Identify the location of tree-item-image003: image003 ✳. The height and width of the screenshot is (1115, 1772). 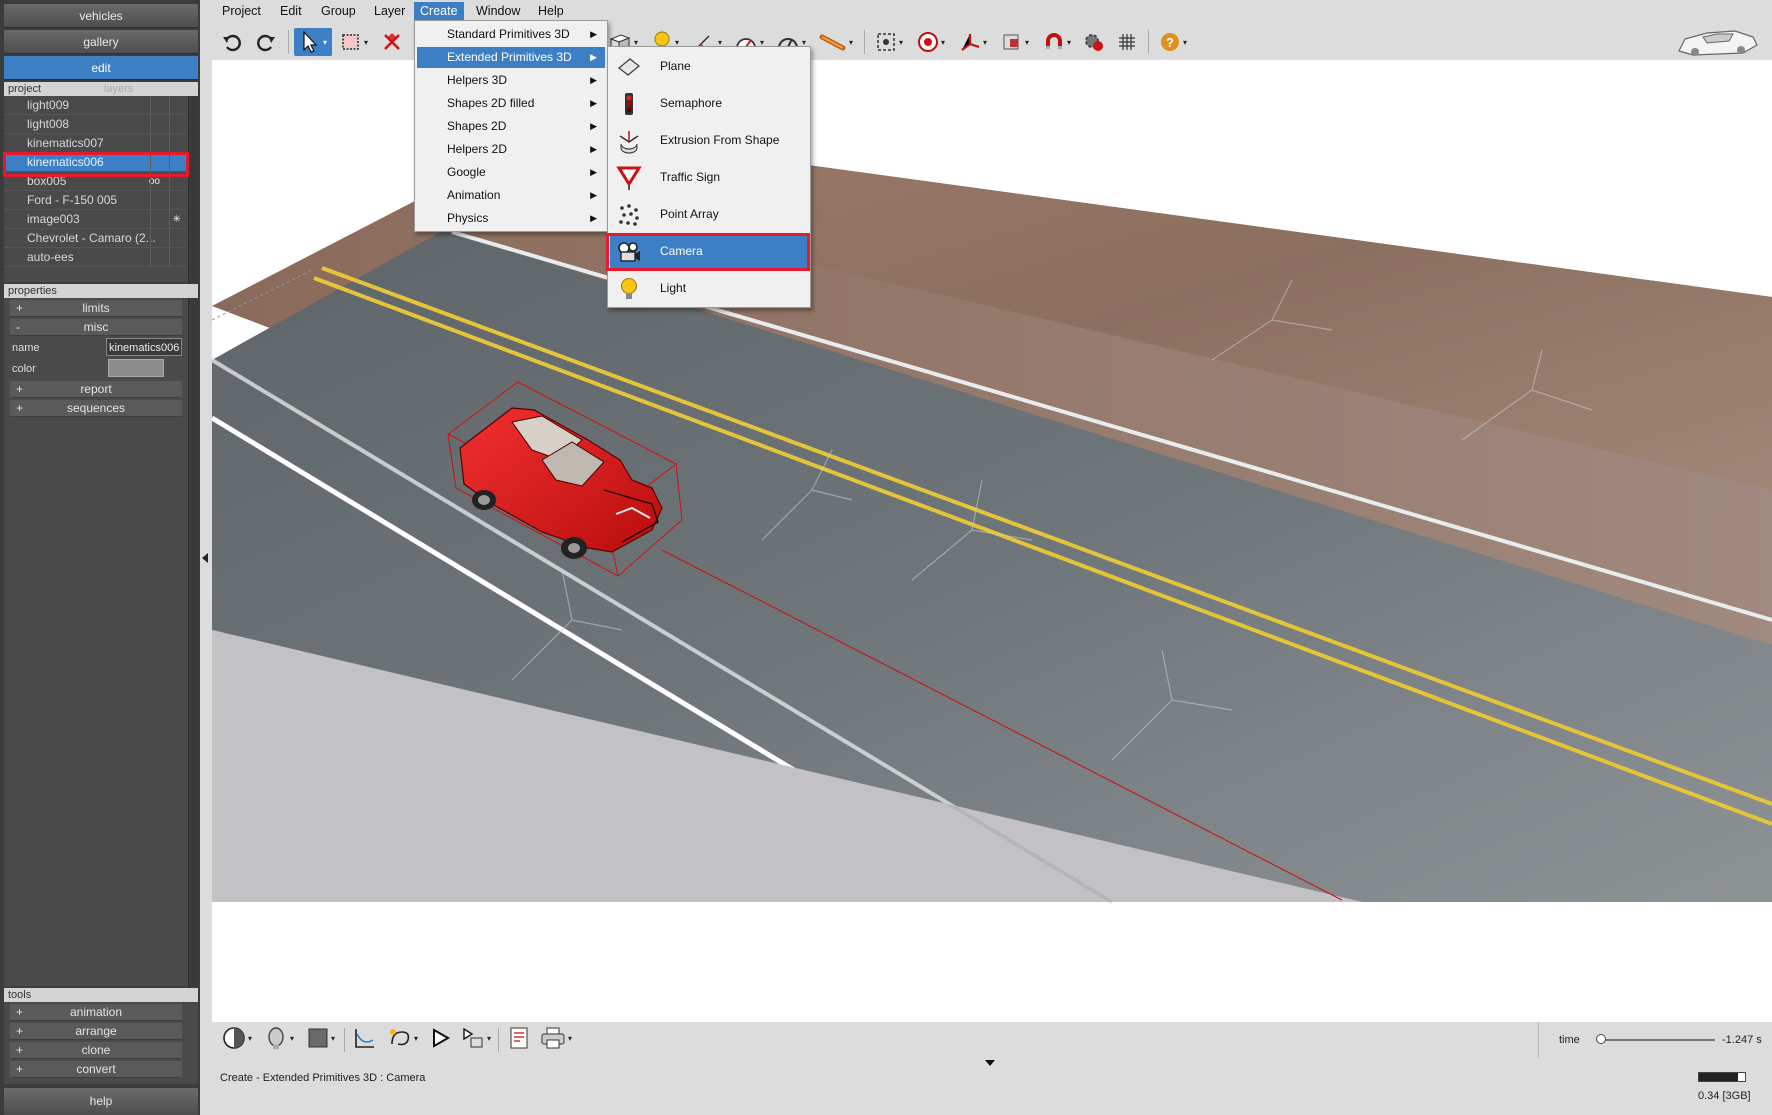
(95, 219).